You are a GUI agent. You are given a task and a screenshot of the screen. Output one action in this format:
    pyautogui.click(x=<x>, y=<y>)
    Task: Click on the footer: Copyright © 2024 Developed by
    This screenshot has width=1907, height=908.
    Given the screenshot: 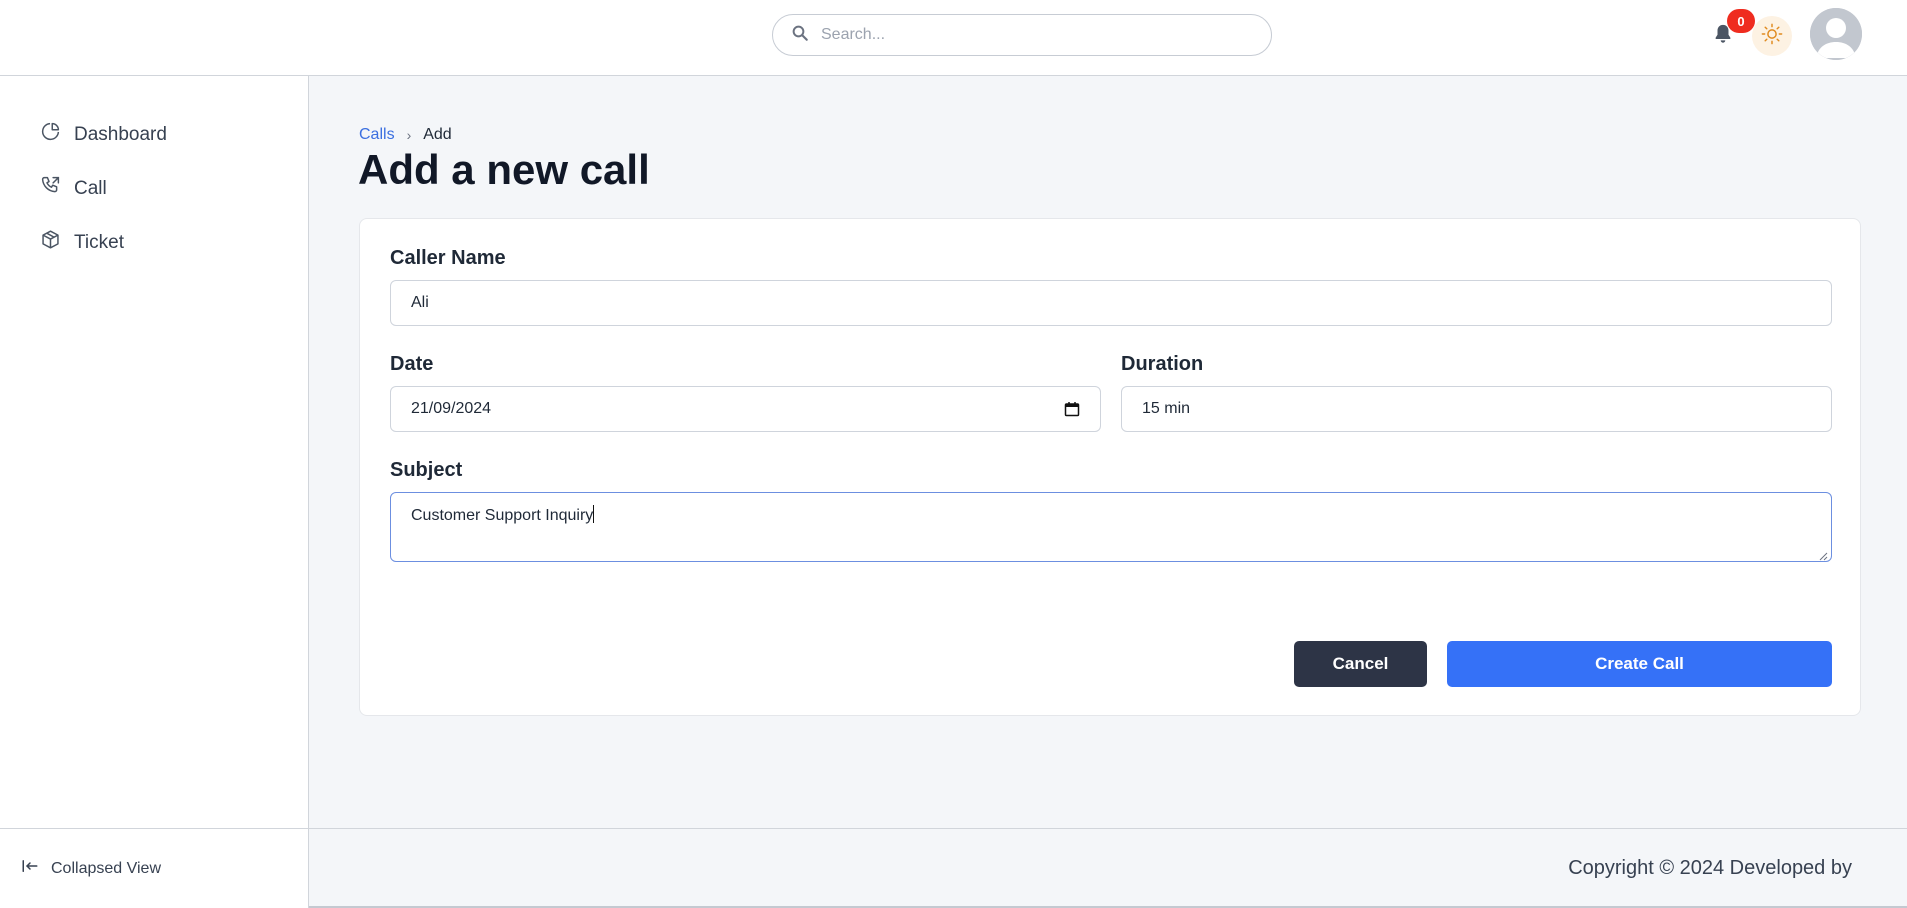 What is the action you would take?
    pyautogui.click(x=1108, y=868)
    